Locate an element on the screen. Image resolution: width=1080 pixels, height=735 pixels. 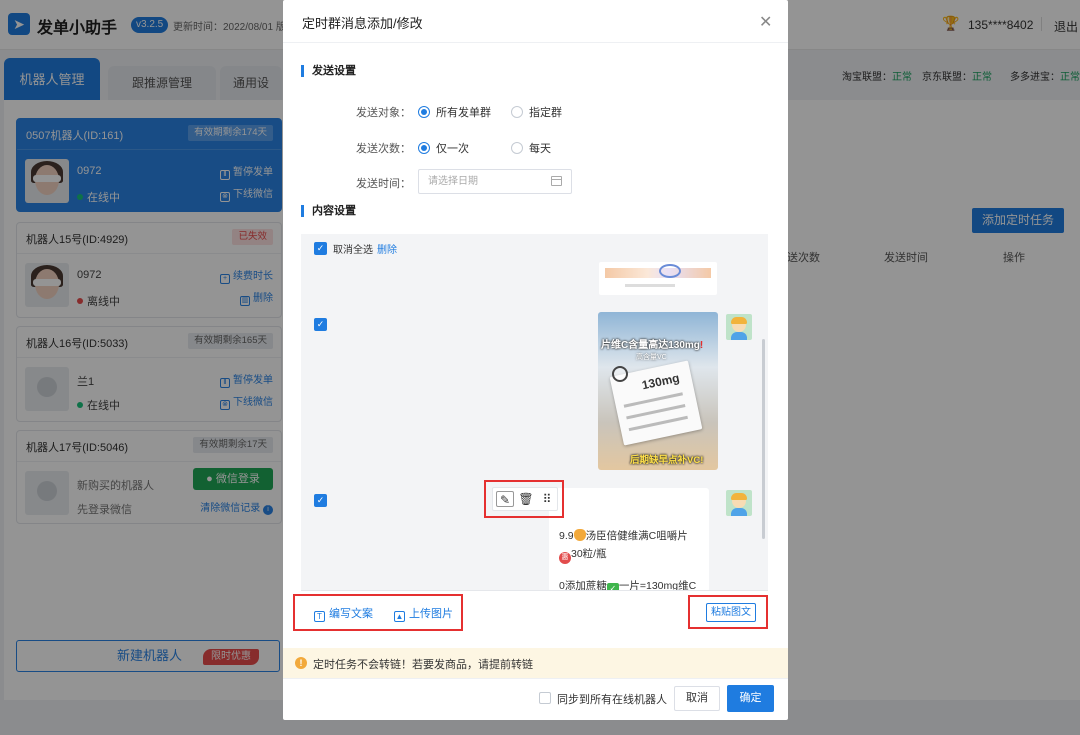
time-label: 发送时间： is located at coordinates (383, 184).